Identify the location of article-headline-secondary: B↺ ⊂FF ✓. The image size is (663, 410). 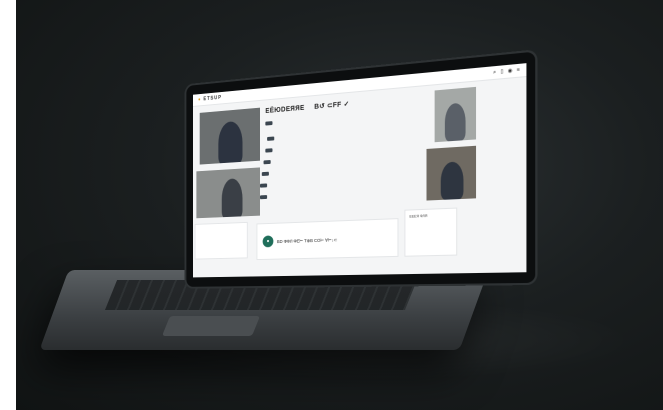
(332, 105).